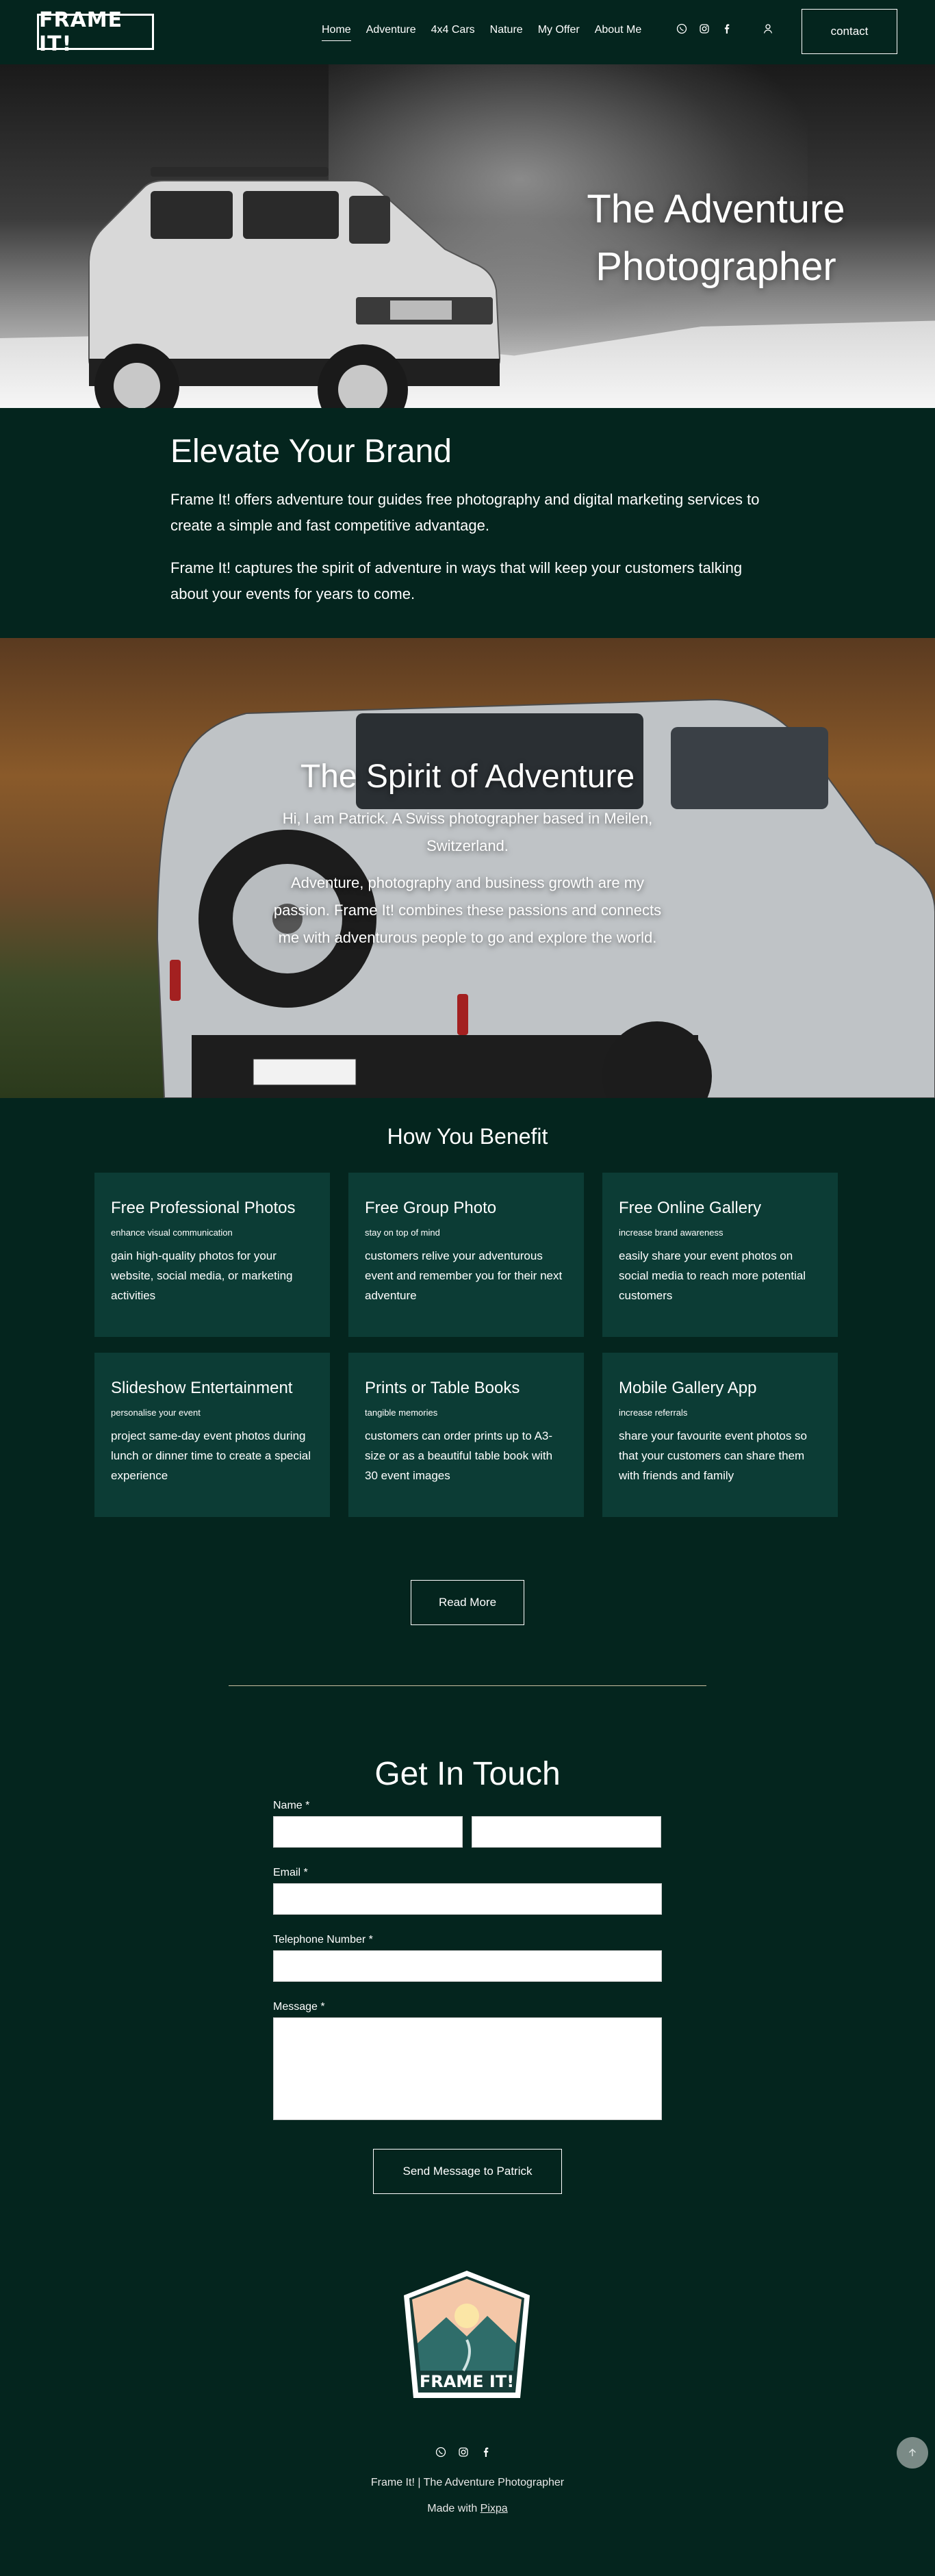  What do you see at coordinates (768, 28) in the screenshot?
I see `user-icon` at bounding box center [768, 28].